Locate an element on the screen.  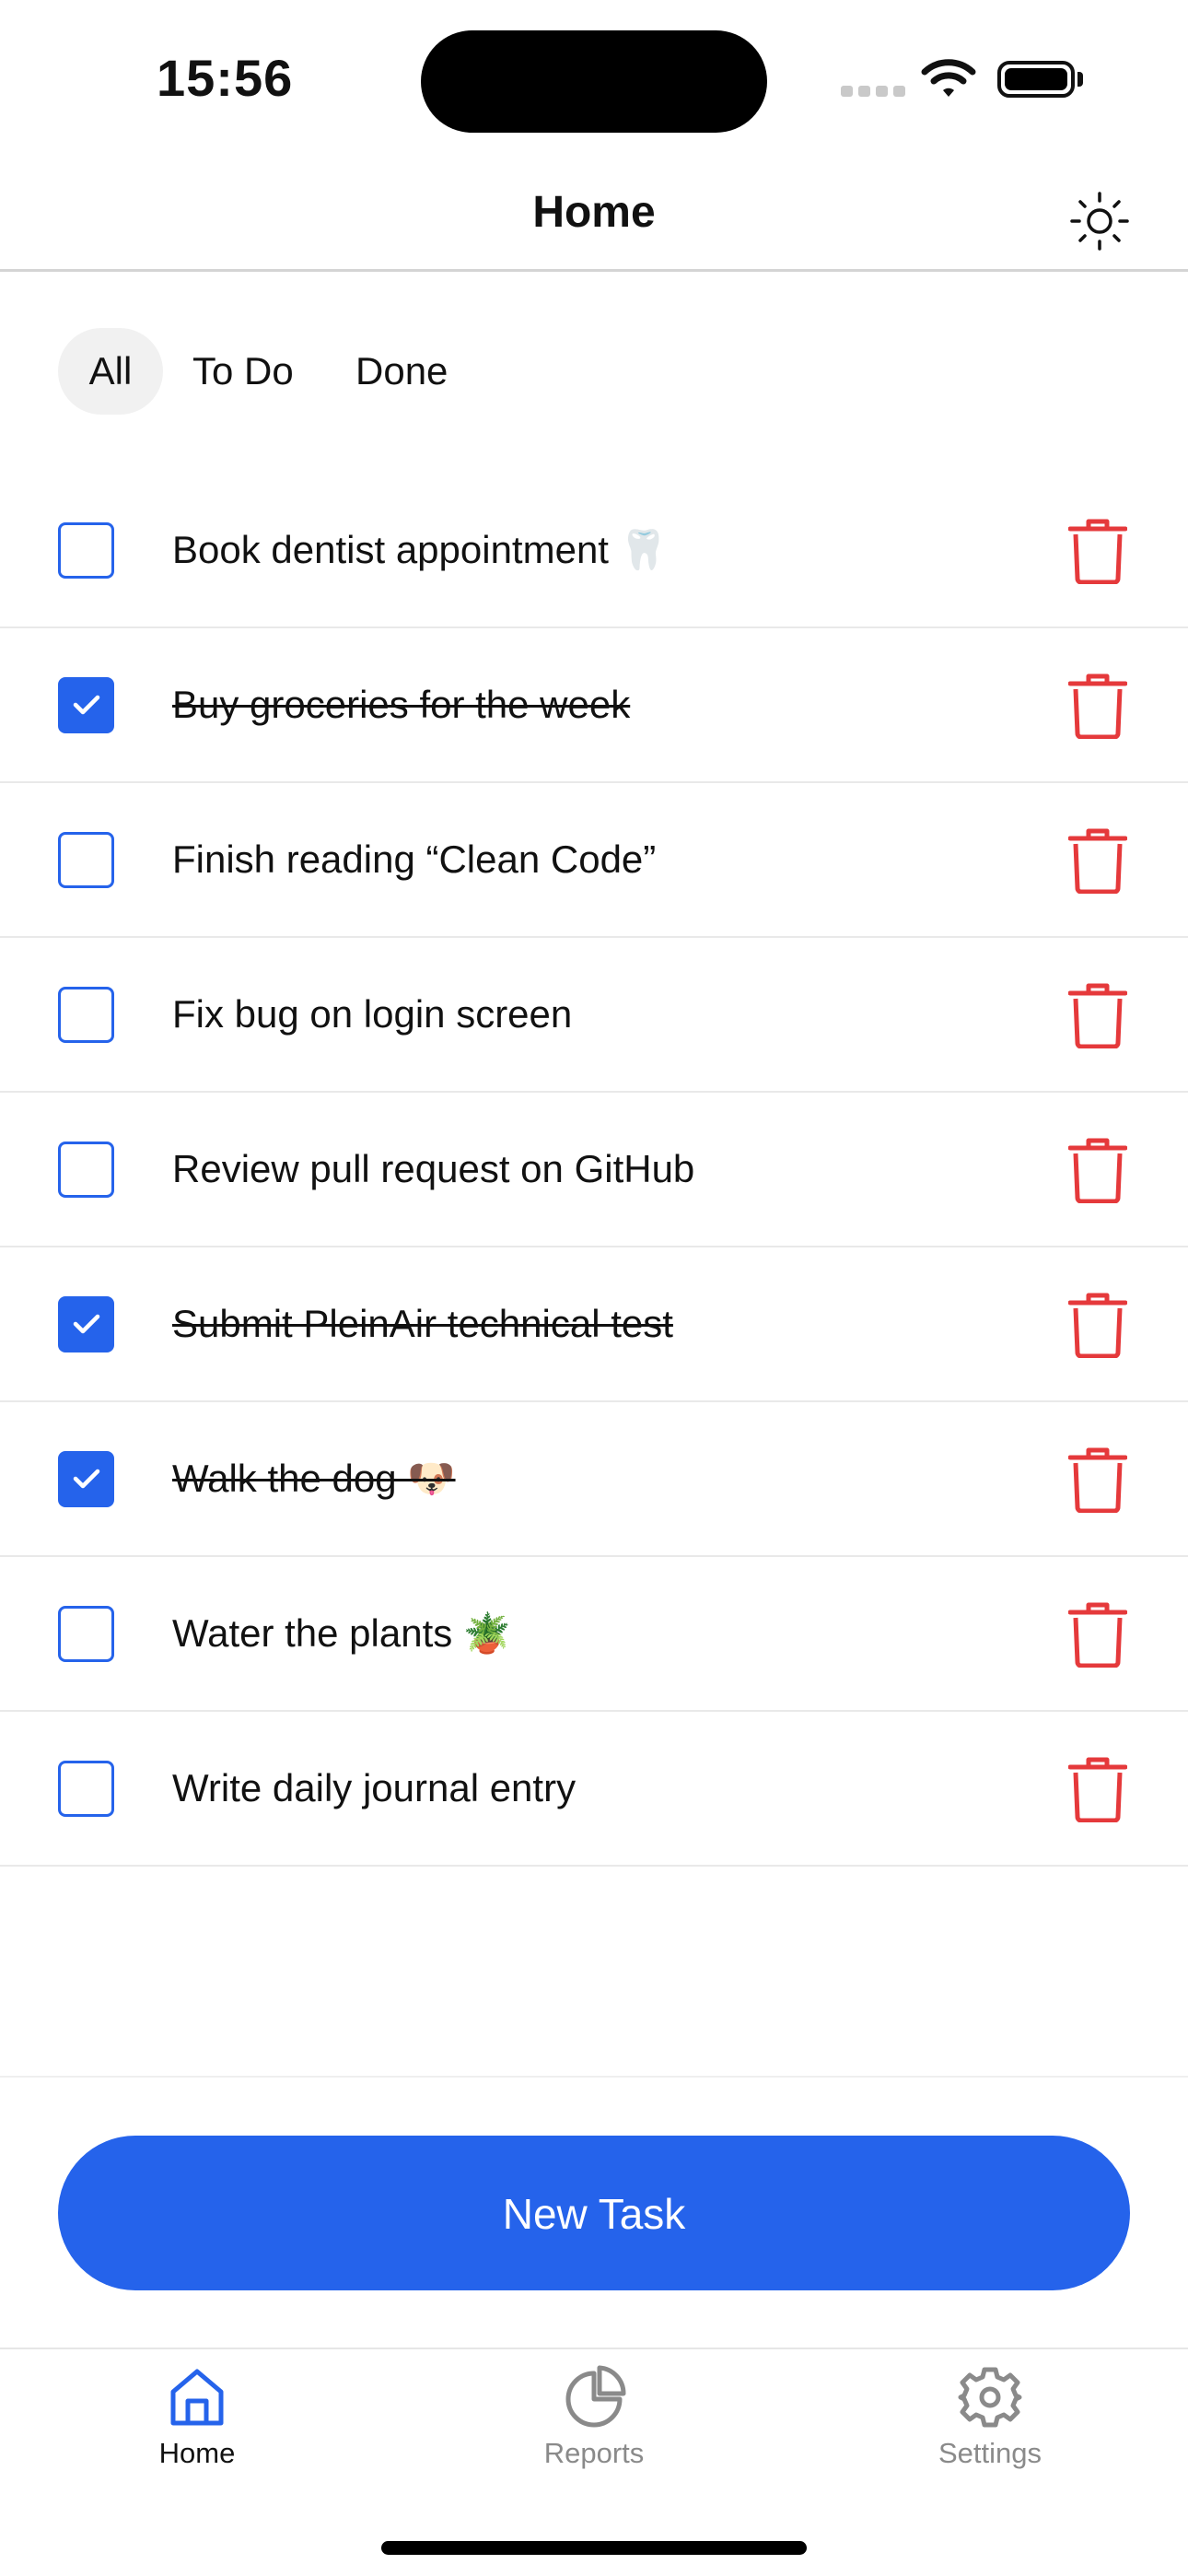
battery-cap is located at coordinates (1080, 79).